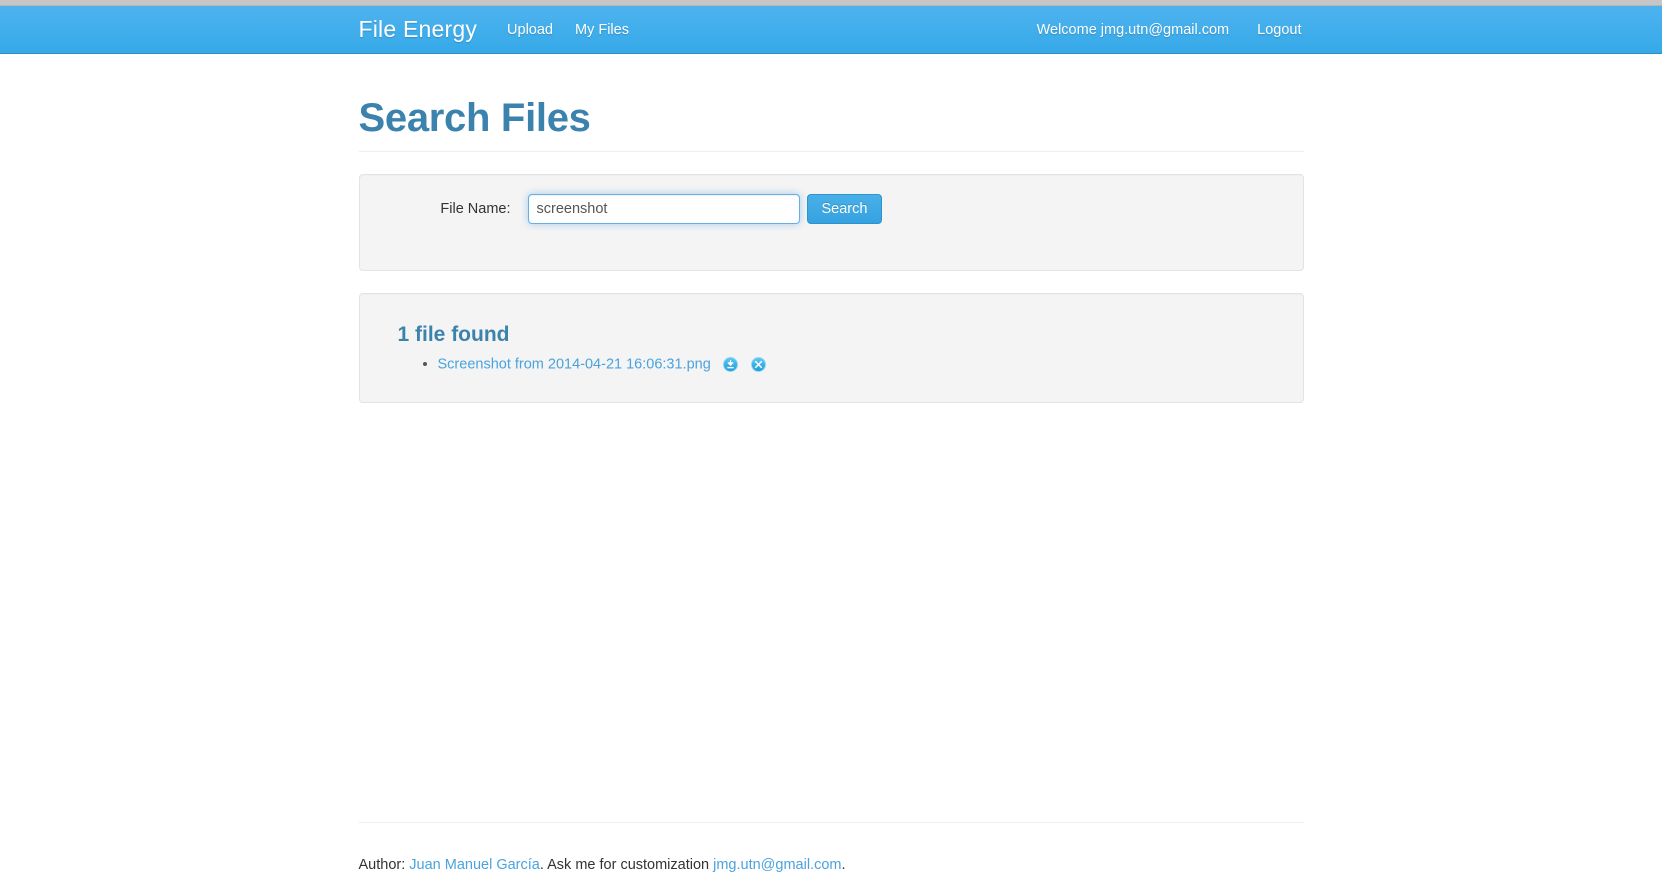  What do you see at coordinates (860, 364) in the screenshot?
I see `list-item: Screenshot from 2014-04-21 16:06:31.png` at bounding box center [860, 364].